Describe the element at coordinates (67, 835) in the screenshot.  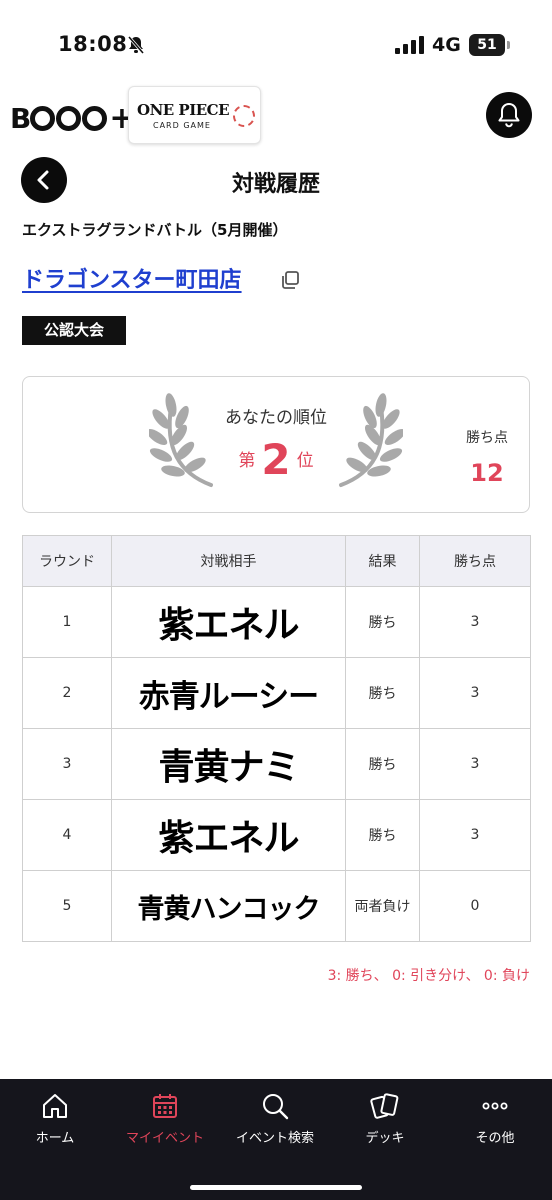
I see `round-cell: 4` at that location.